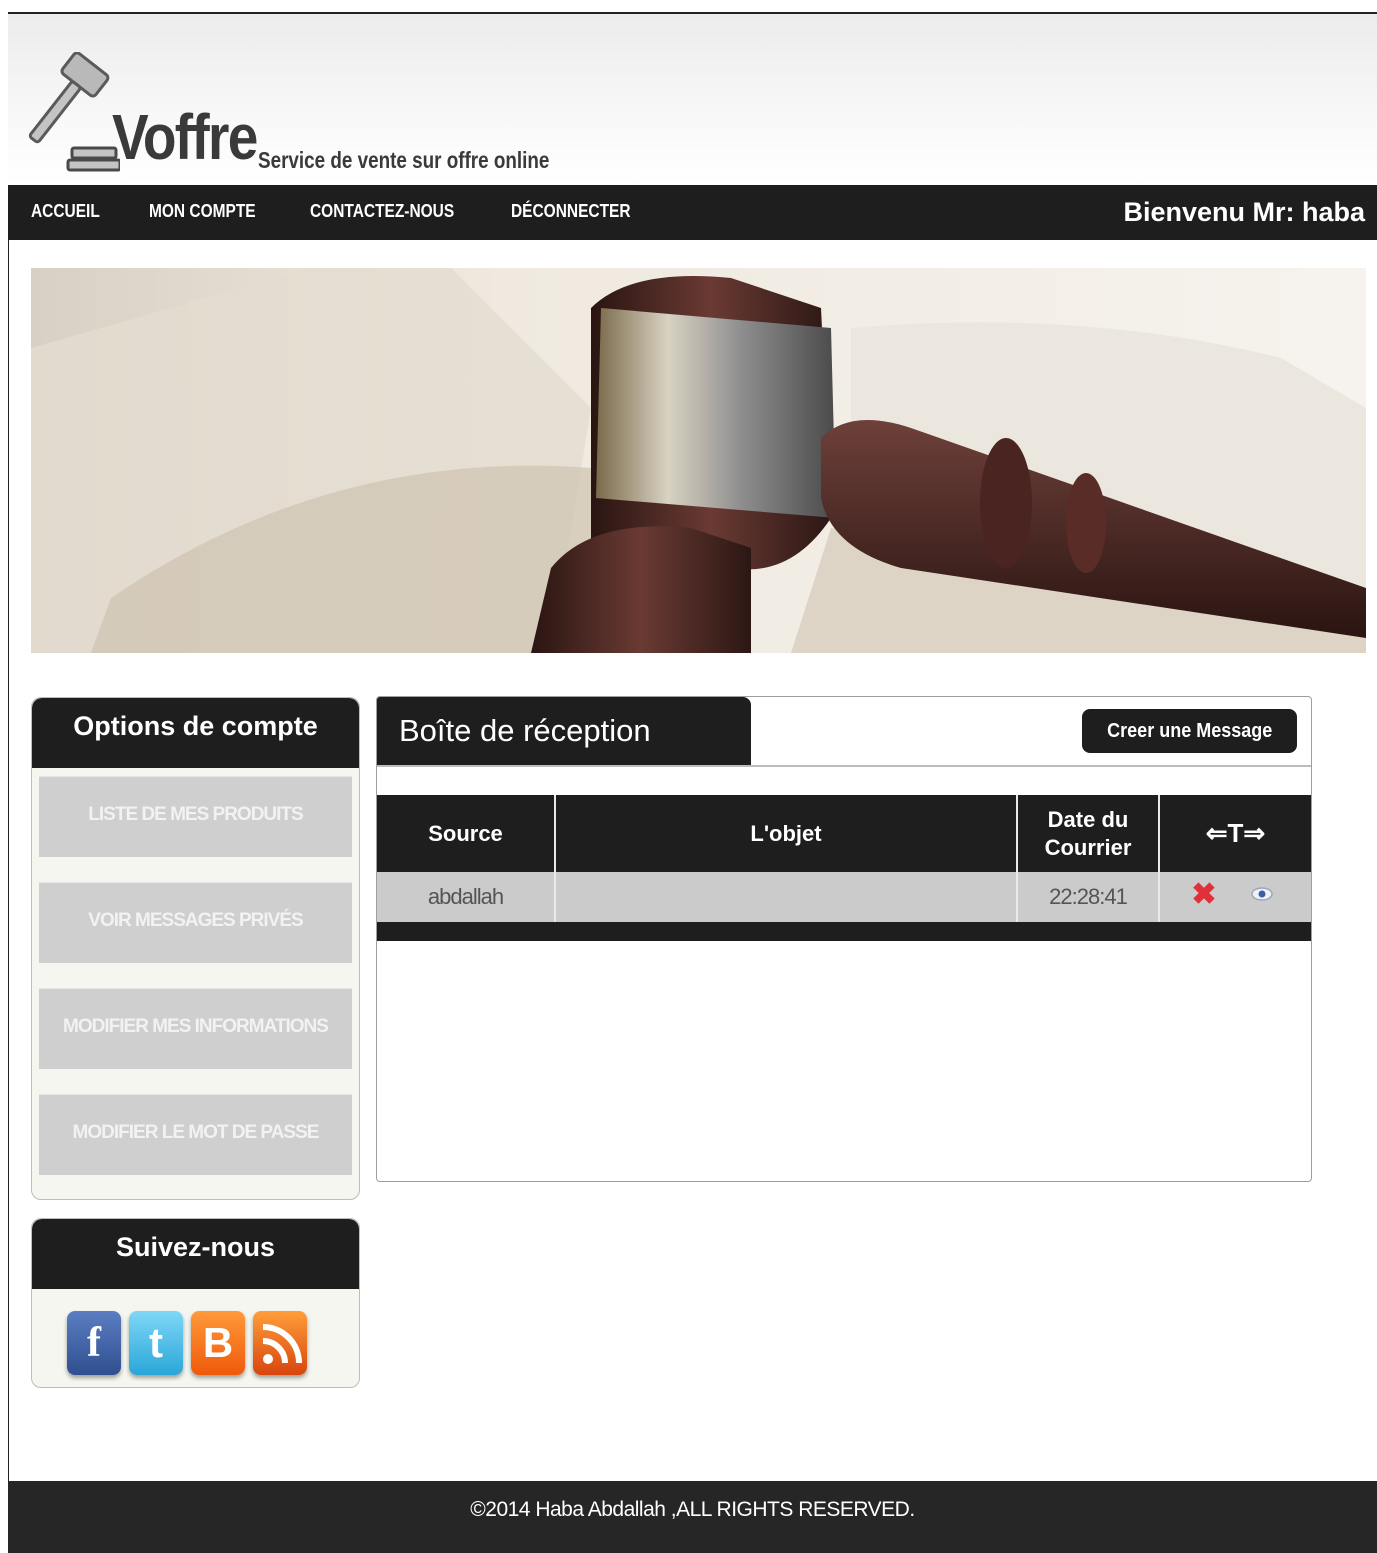 The width and height of the screenshot is (1377, 1553). I want to click on nav-item-deconnecter: DÉCONNECTER, so click(571, 211).